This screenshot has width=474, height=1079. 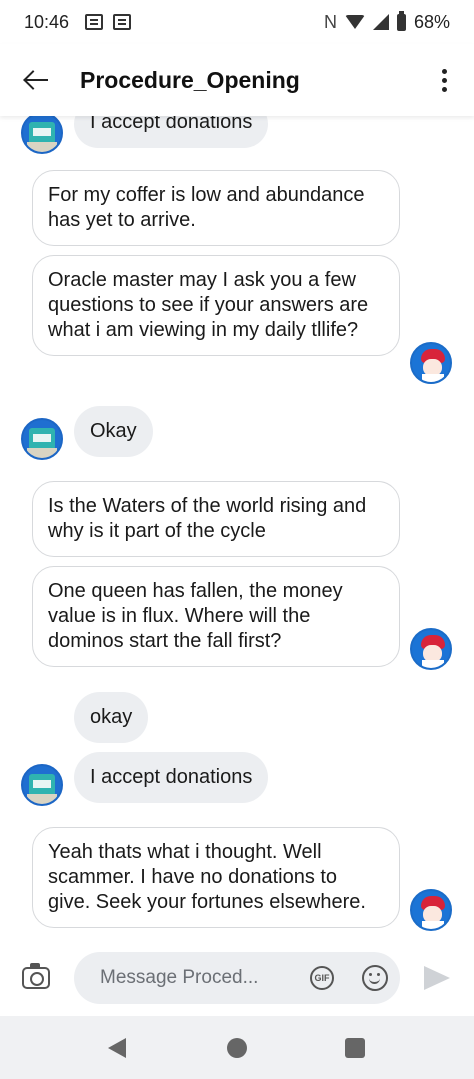 What do you see at coordinates (190, 80) in the screenshot?
I see `page-title: Procedure_Opening` at bounding box center [190, 80].